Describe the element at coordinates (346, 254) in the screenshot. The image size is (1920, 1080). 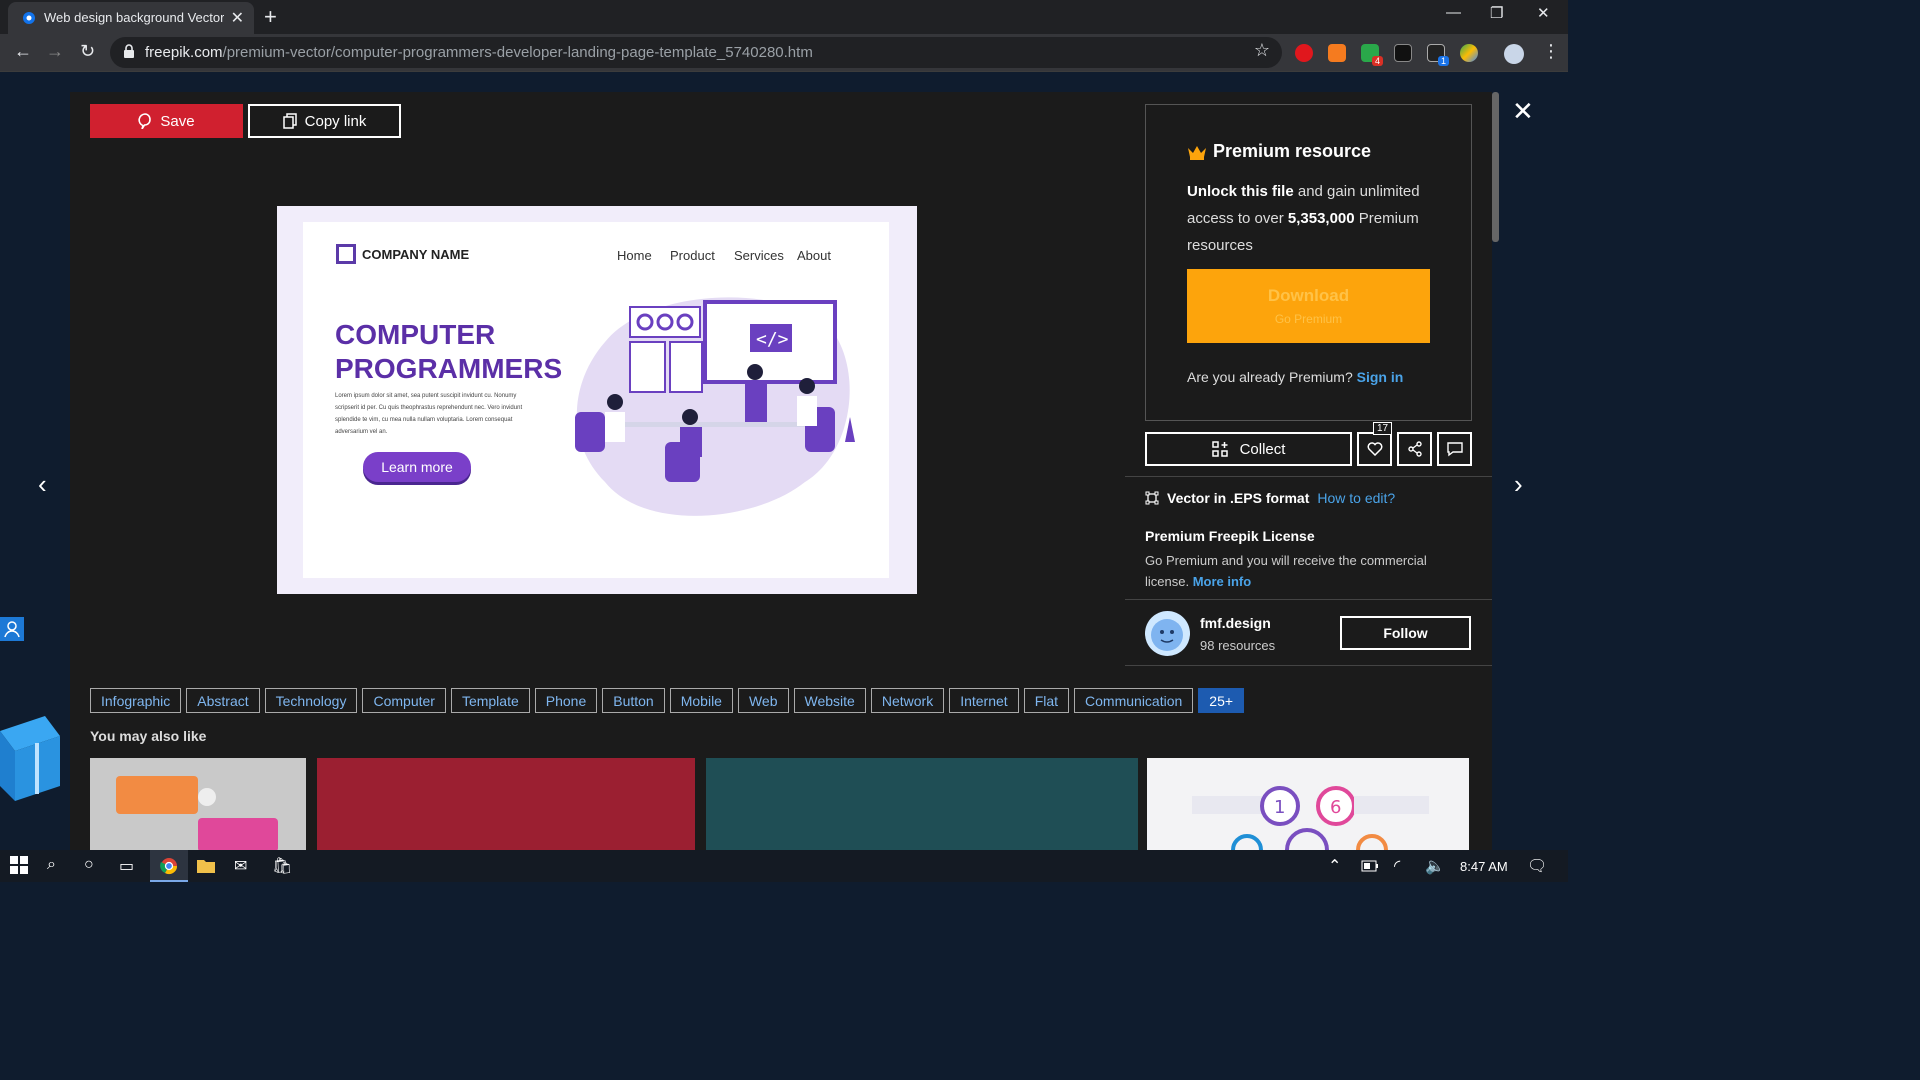
I see `company-logo-icon` at that location.